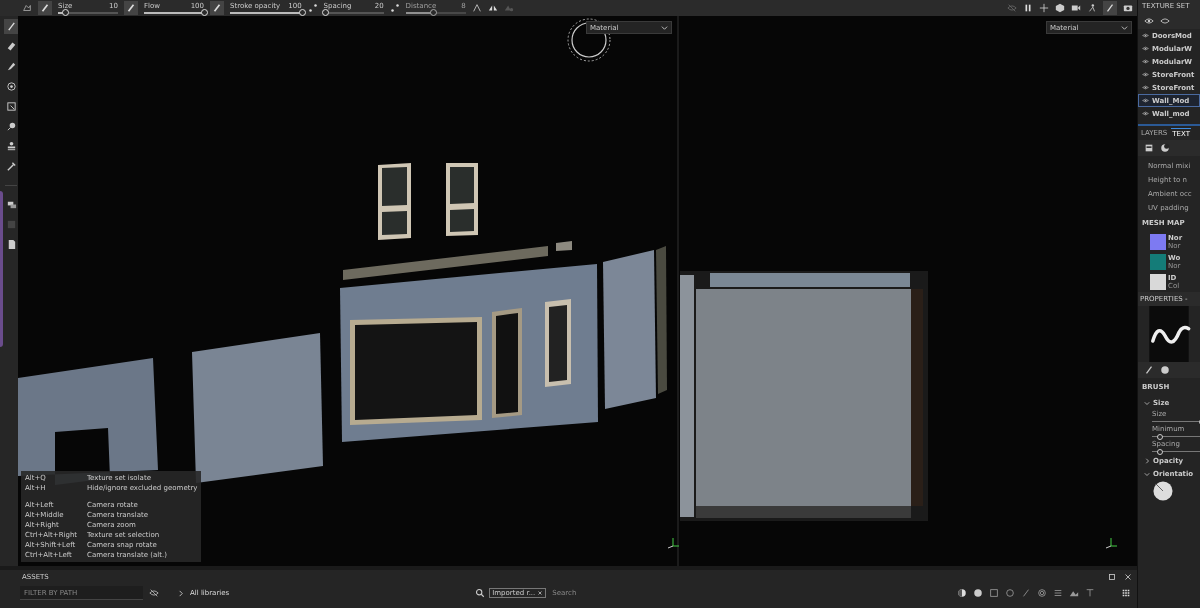  I want to click on axes-icon, so click(1044, 8).